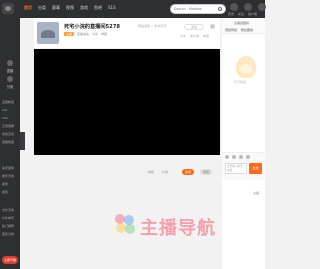  I want to click on share-action: 分享, so click(183, 36).